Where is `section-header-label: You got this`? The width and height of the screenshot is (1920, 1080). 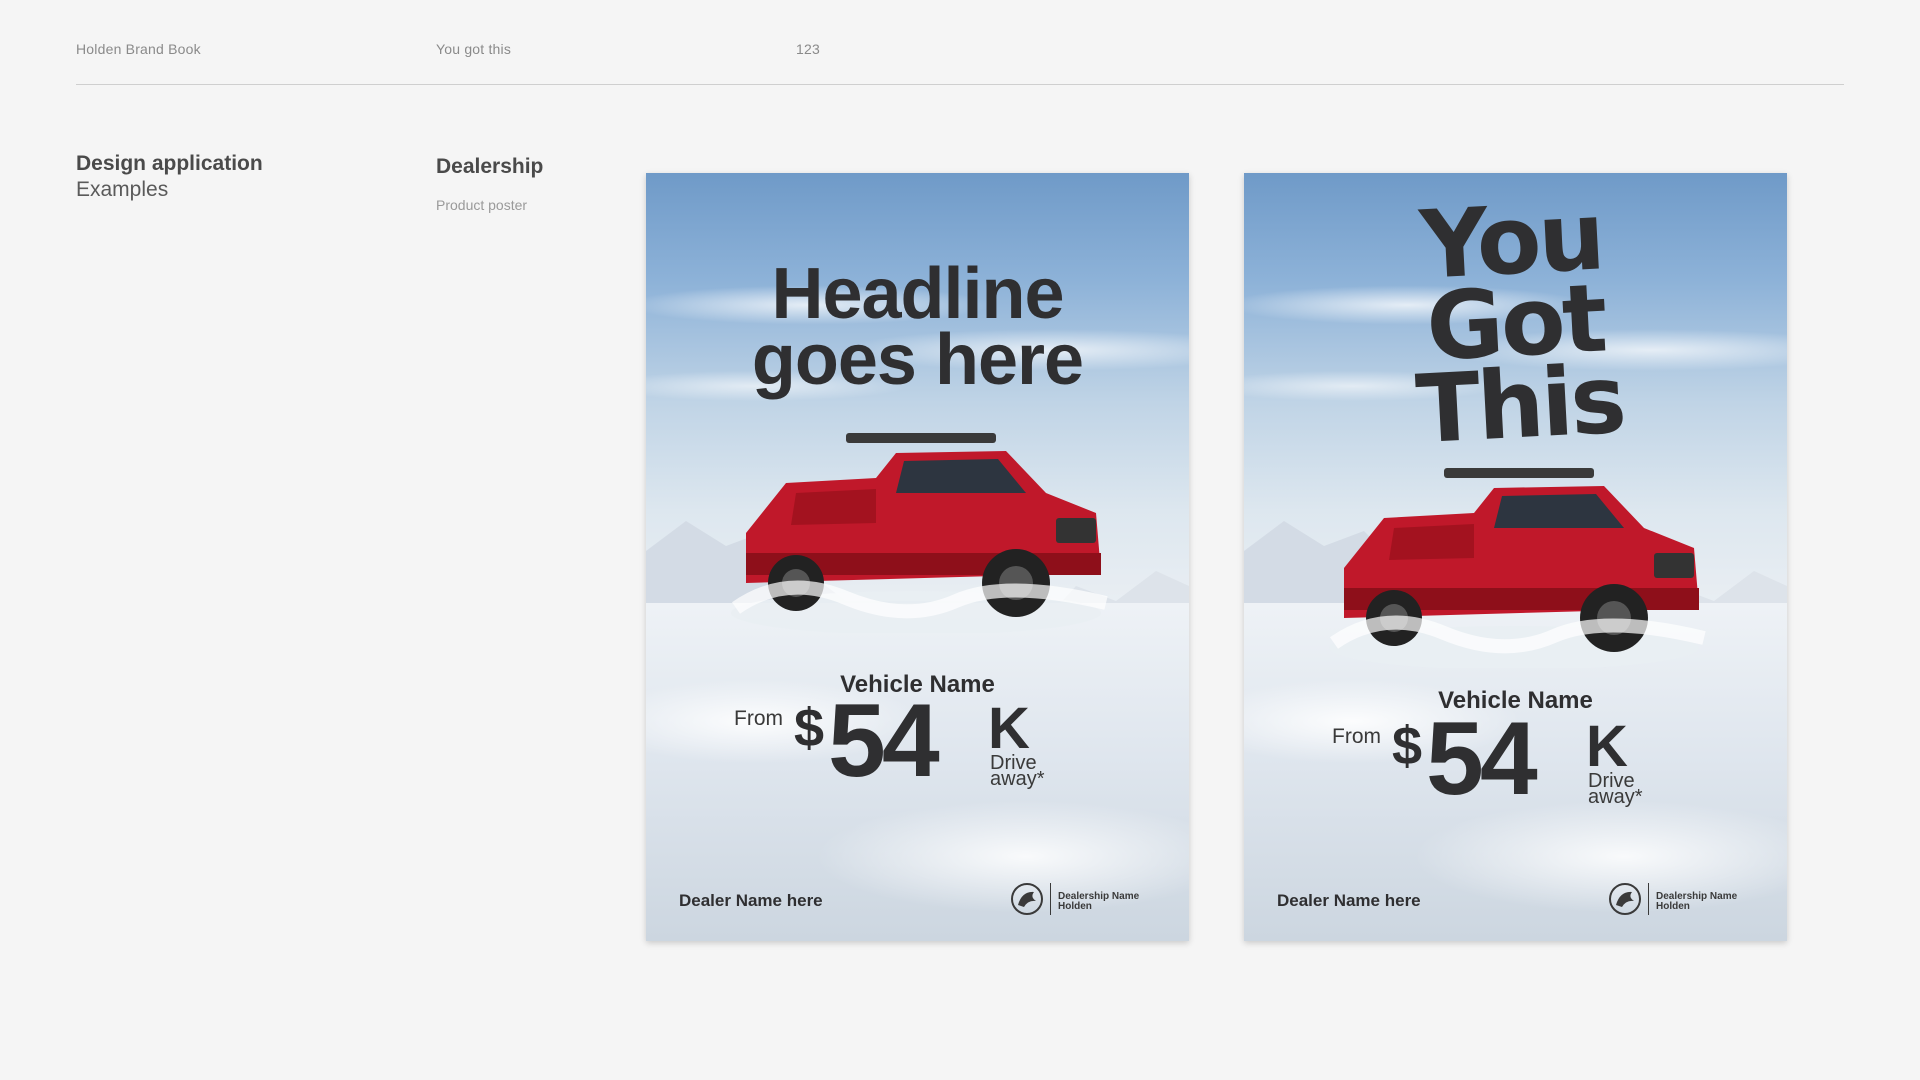
section-header-label: You got this is located at coordinates (474, 49).